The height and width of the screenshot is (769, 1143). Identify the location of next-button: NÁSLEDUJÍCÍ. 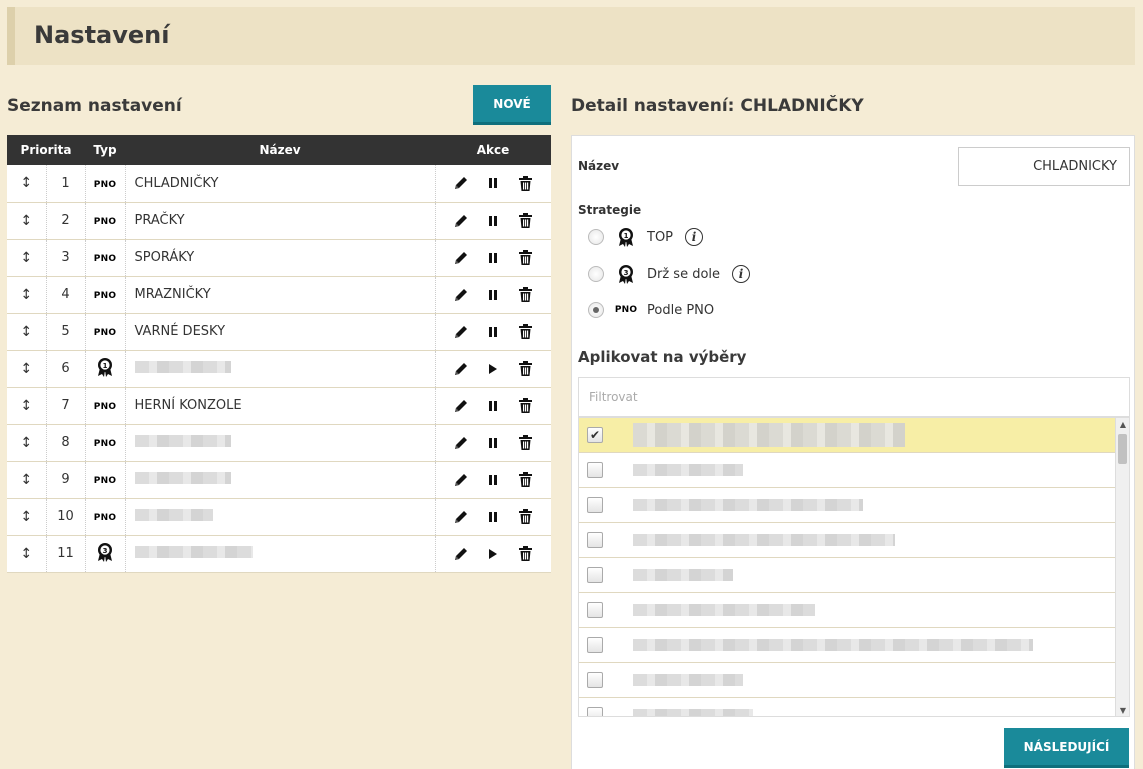
(1066, 748).